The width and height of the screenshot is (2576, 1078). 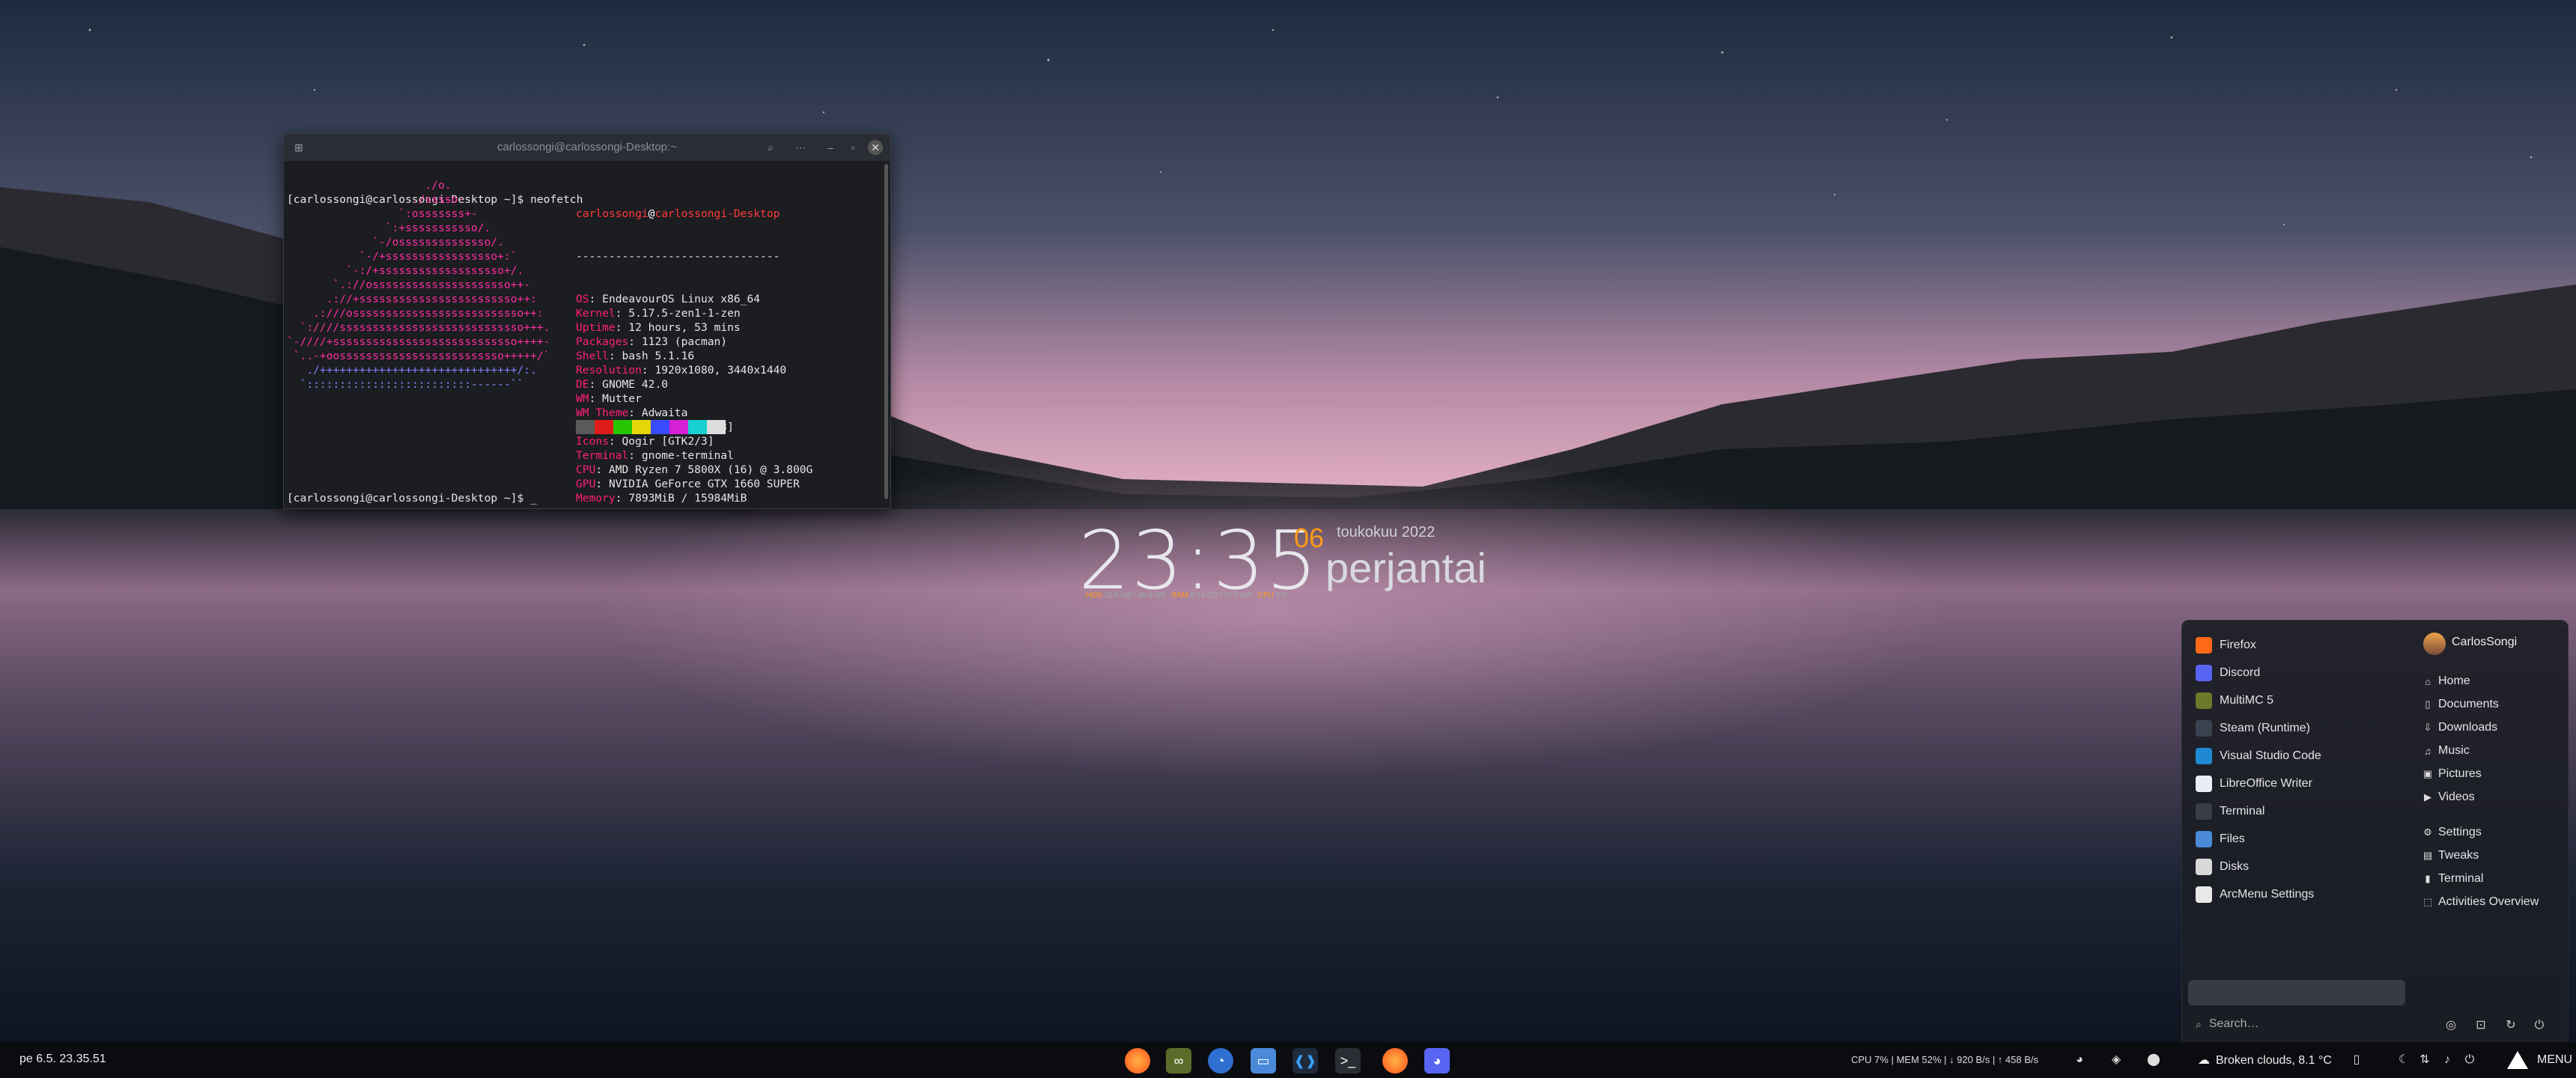 I want to click on weather-indicator: ☁ Broken clouds, 8.1 °C, so click(x=2265, y=1060).